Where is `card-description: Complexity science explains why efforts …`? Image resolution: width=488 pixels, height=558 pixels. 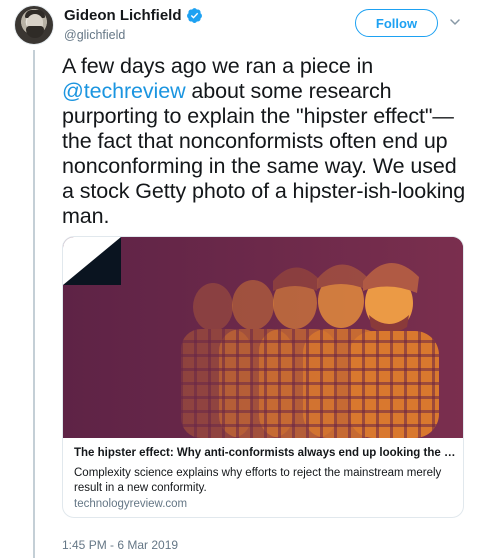 card-description: Complexity science explains why efforts … is located at coordinates (258, 480).